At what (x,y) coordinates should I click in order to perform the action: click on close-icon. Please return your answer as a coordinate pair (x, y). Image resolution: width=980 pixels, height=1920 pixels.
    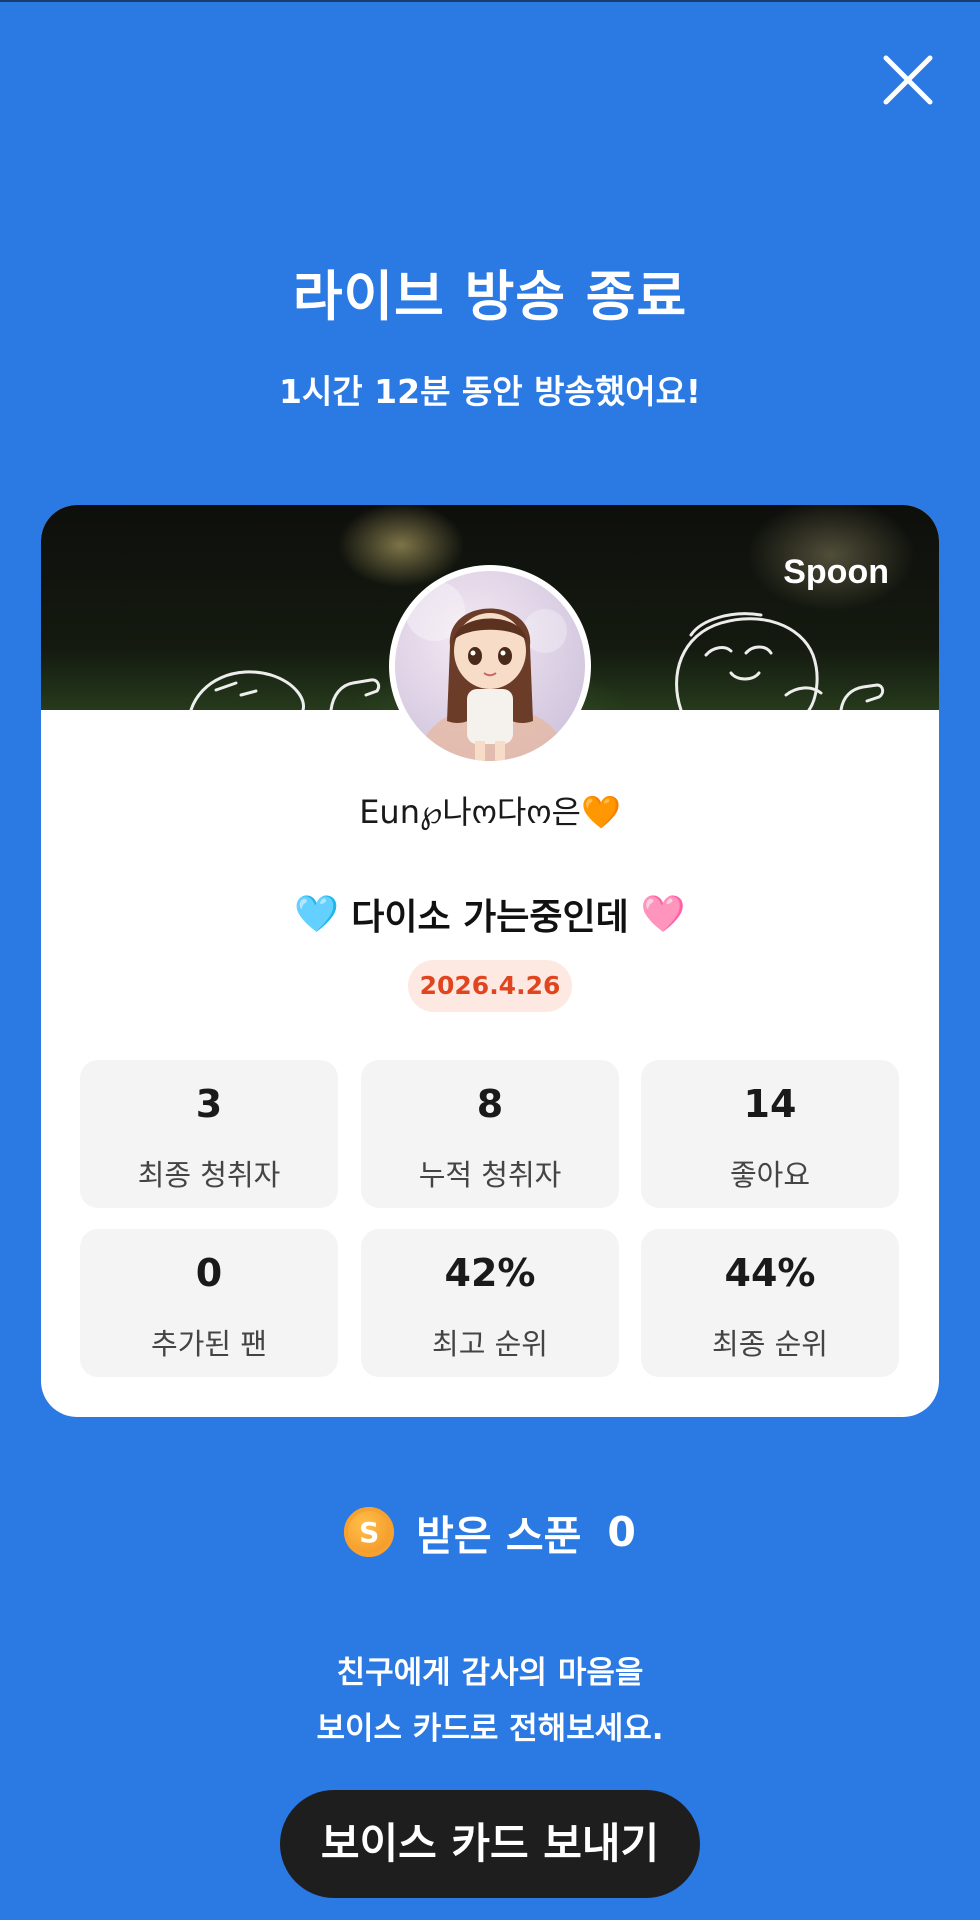
    Looking at the image, I should click on (908, 80).